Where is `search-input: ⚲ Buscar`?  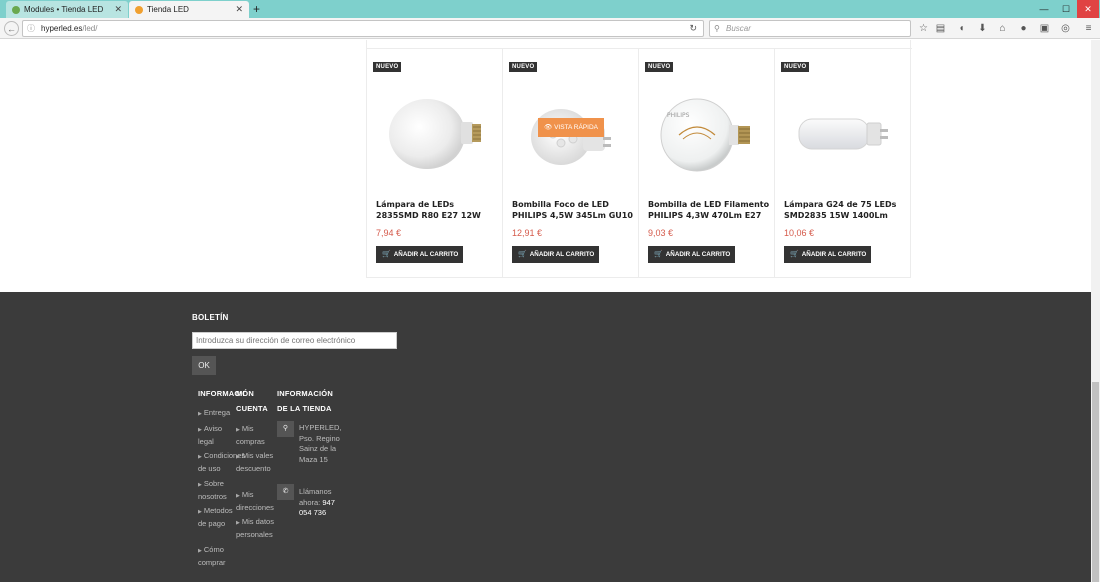
search-input: ⚲ Buscar is located at coordinates (810, 28).